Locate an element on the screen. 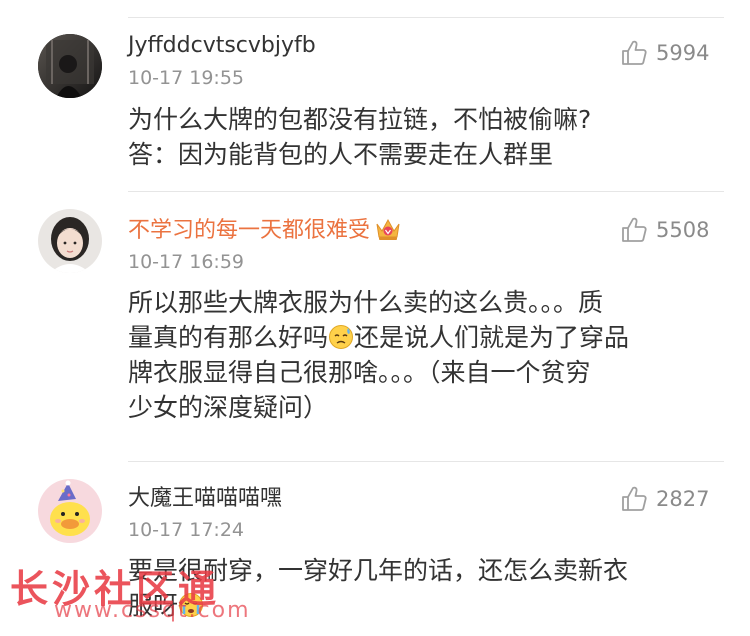  like-button: 2827 is located at coordinates (664, 499).